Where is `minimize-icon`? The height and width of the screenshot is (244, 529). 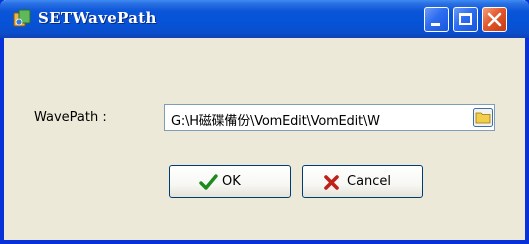 minimize-icon is located at coordinates (435, 24).